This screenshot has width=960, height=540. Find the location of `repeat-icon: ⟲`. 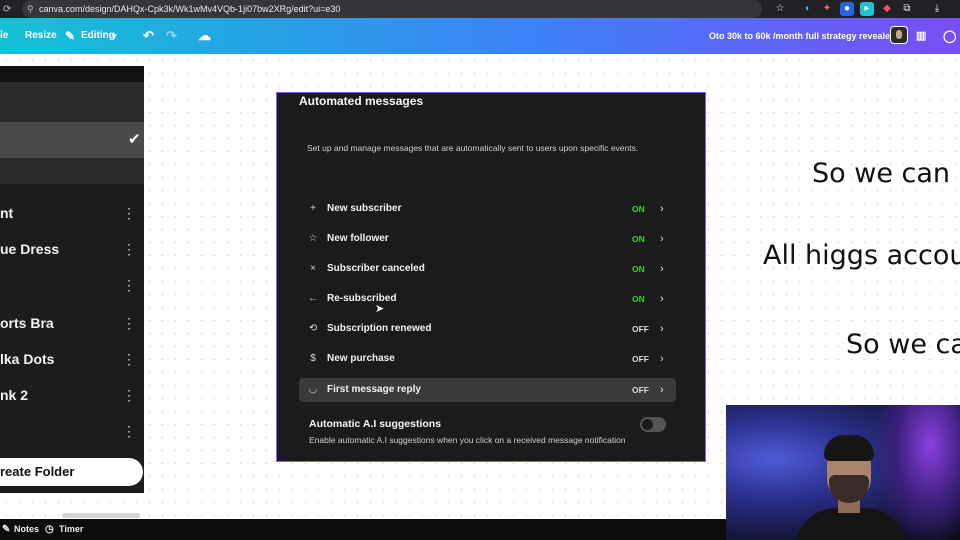

repeat-icon: ⟲ is located at coordinates (313, 328).